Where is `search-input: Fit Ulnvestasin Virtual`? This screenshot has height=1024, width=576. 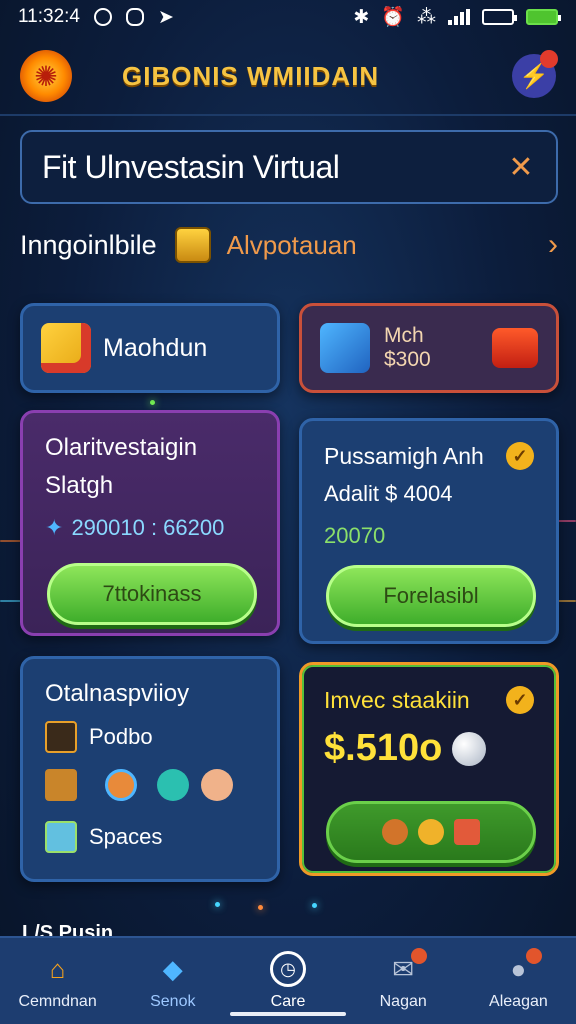 search-input: Fit Ulnvestasin Virtual is located at coordinates (274, 167).